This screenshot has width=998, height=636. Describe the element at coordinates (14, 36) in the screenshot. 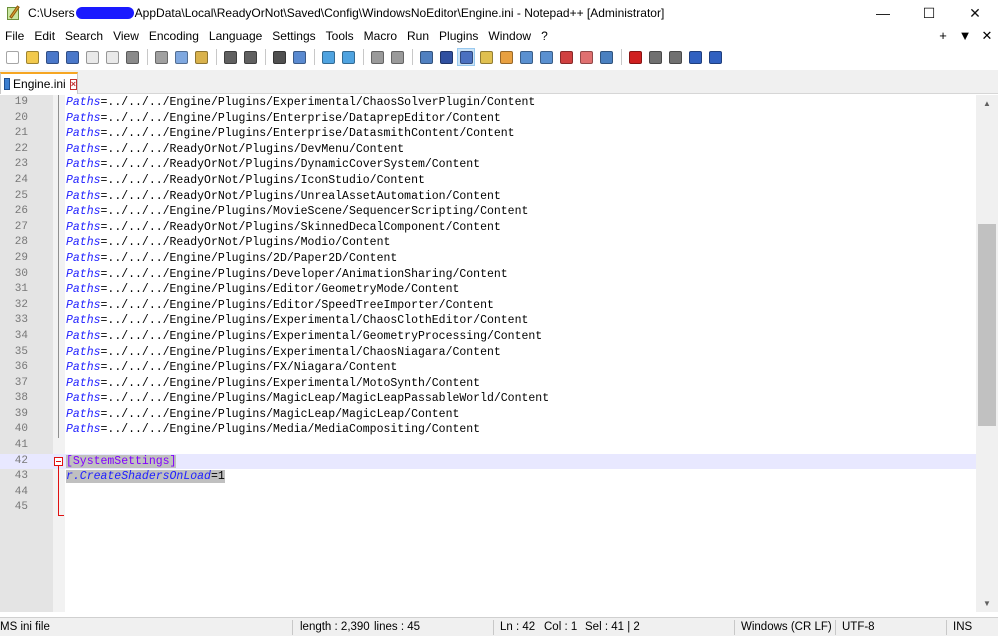

I see `menu-file: File` at that location.